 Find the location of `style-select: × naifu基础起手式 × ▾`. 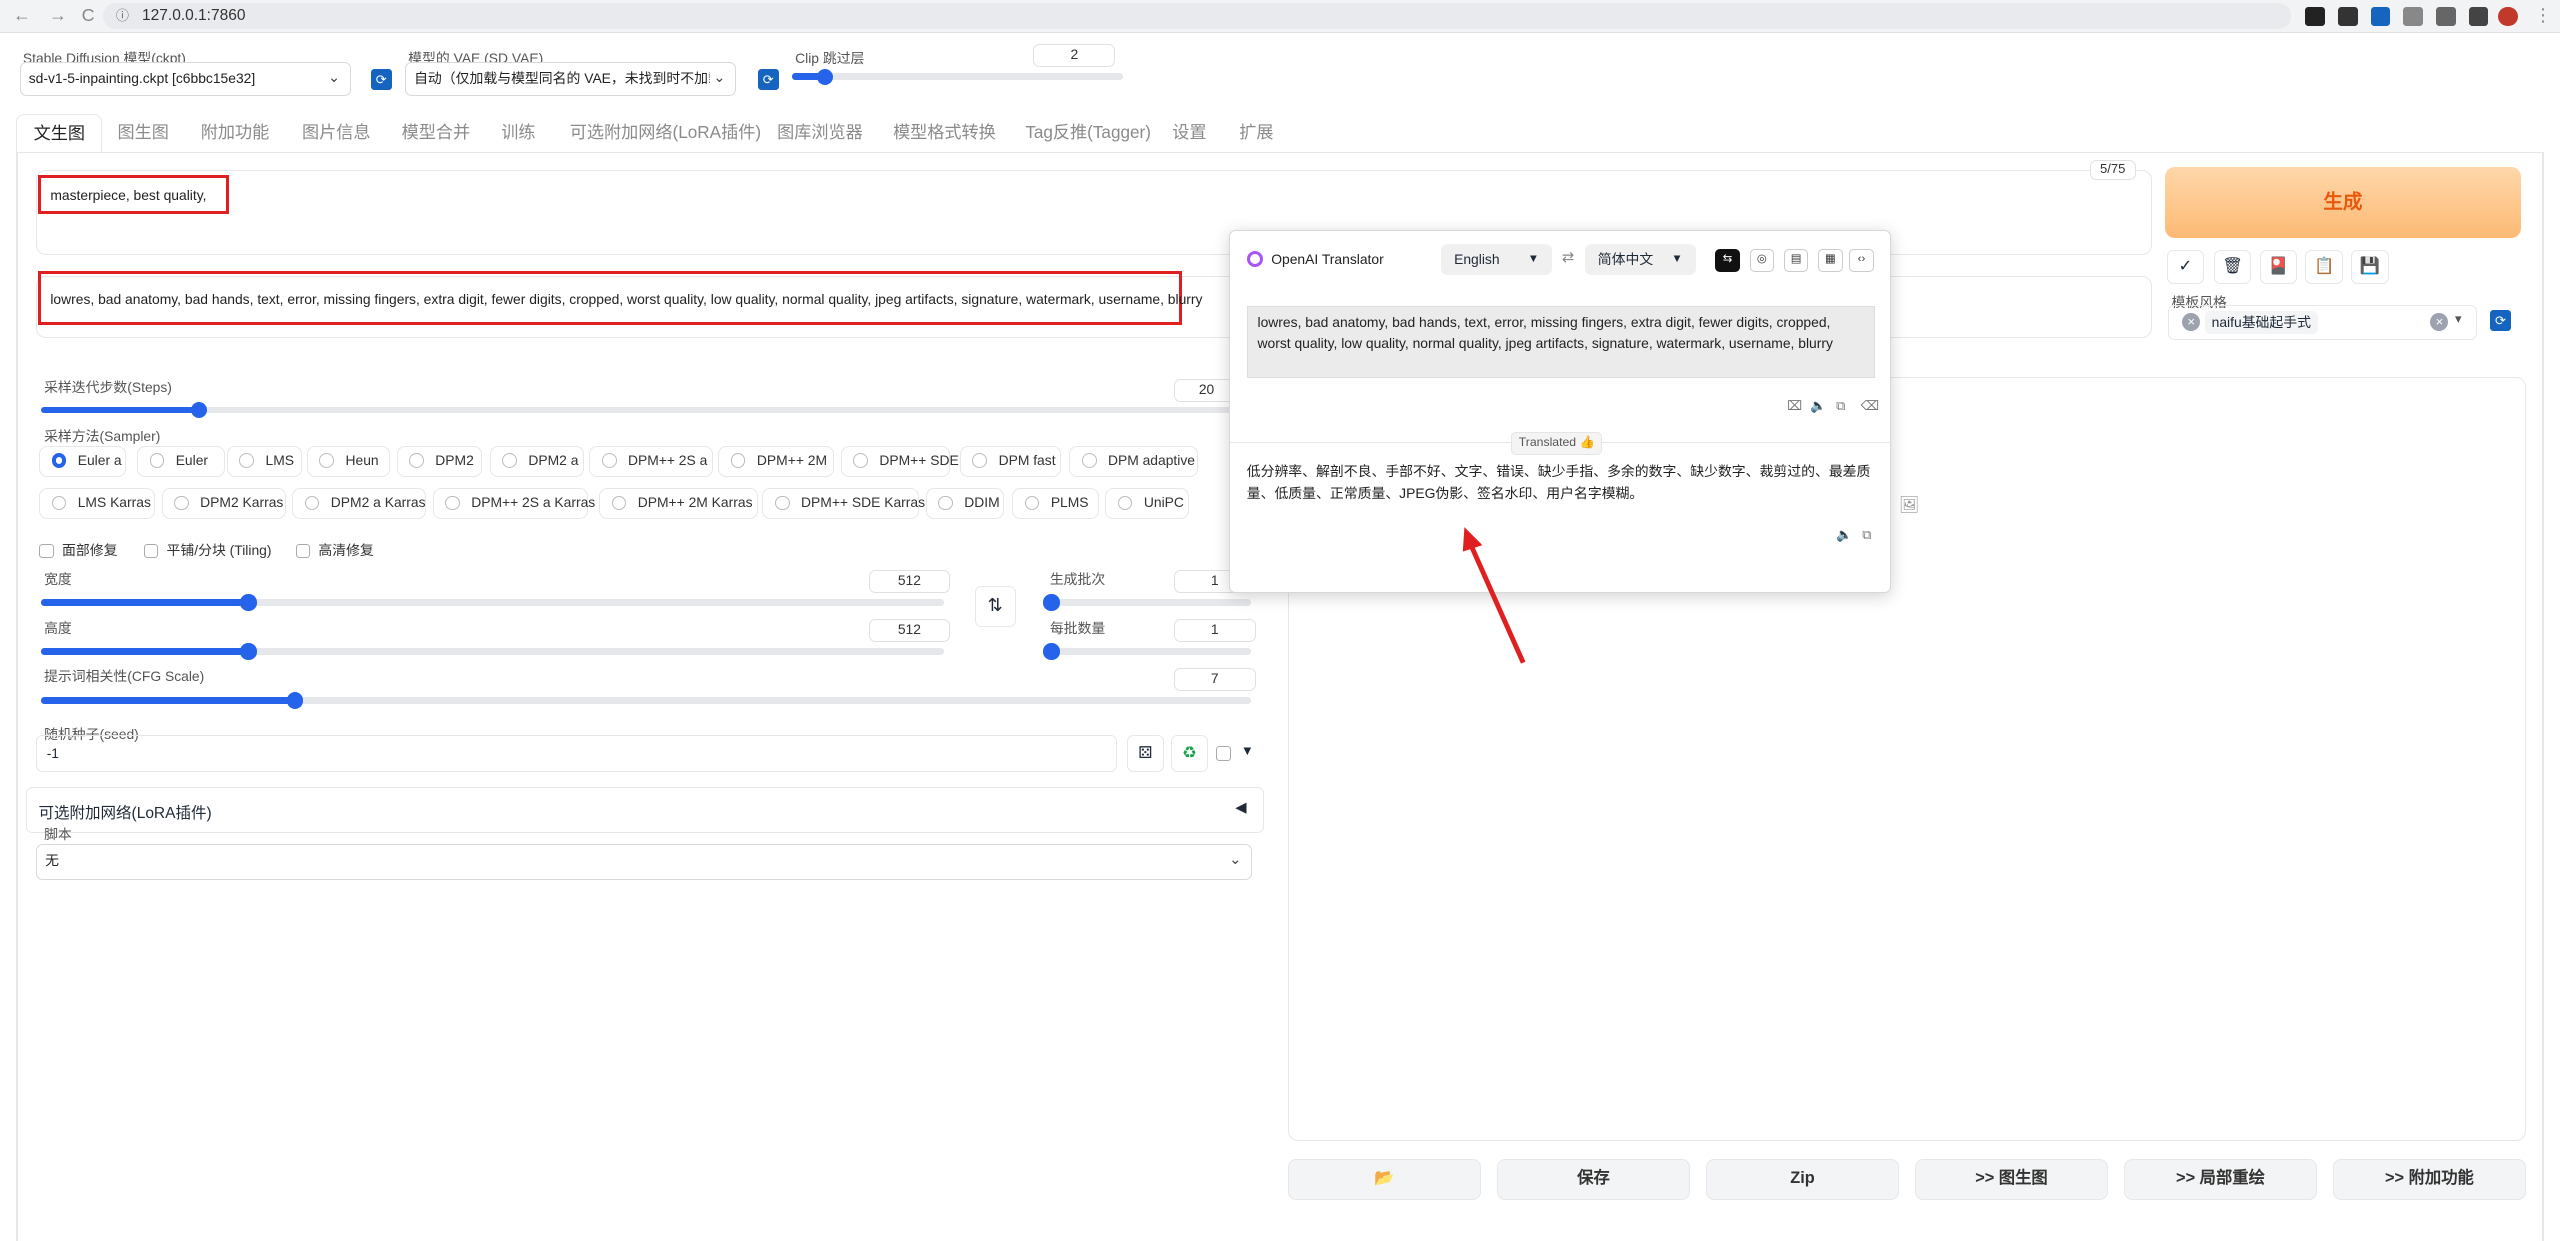

style-select: × naifu基础起手式 × ▾ is located at coordinates (2322, 322).